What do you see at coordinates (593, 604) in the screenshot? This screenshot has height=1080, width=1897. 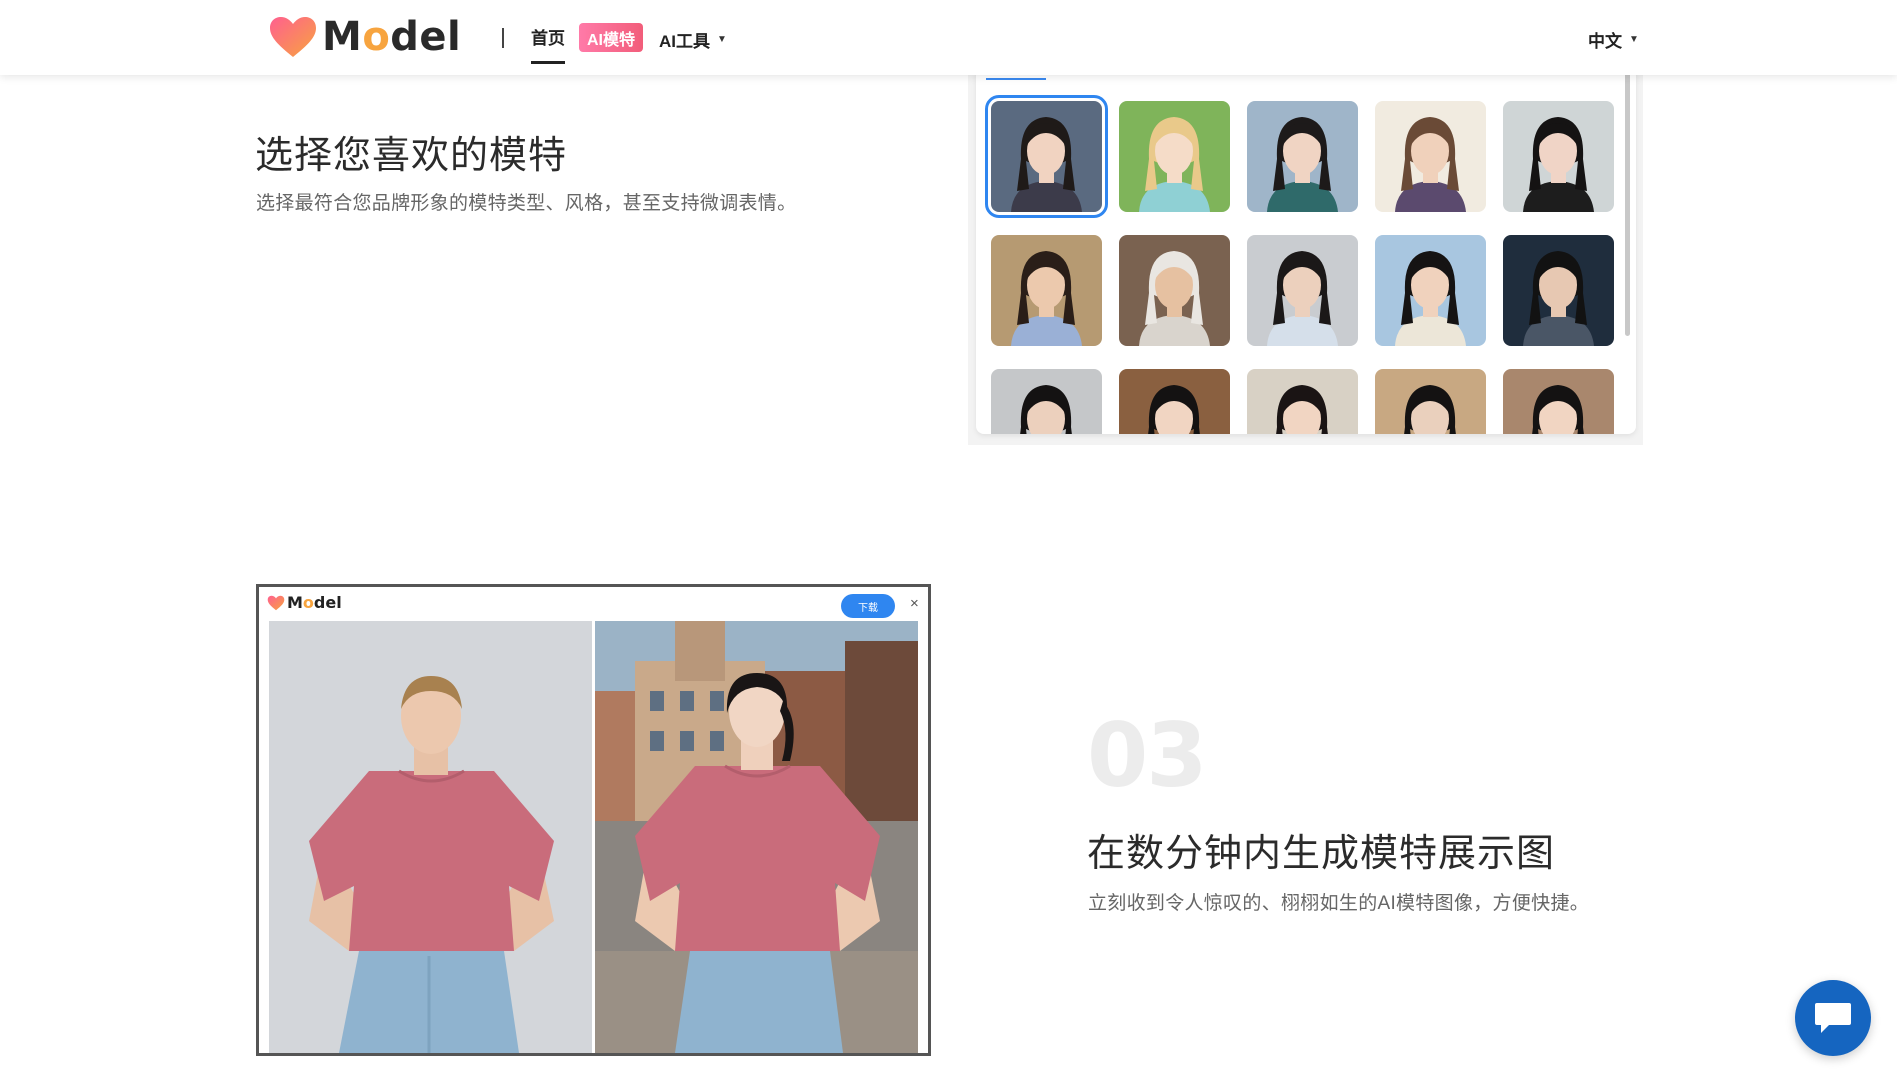 I see `preview-toolbar: Model 下载 ×` at bounding box center [593, 604].